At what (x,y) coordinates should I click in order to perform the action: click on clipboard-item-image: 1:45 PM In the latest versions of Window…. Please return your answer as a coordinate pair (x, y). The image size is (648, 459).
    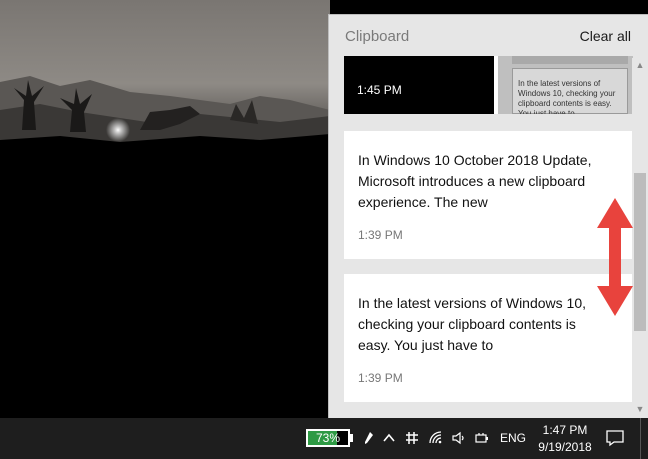
    Looking at the image, I should click on (488, 85).